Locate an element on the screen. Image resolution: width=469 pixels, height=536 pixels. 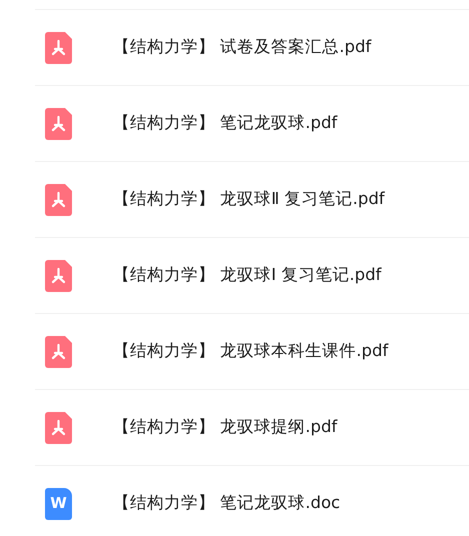
file-name: 【结构力学】 龙驭球Ⅰ 复习笔记.pdf is located at coordinates (247, 275).